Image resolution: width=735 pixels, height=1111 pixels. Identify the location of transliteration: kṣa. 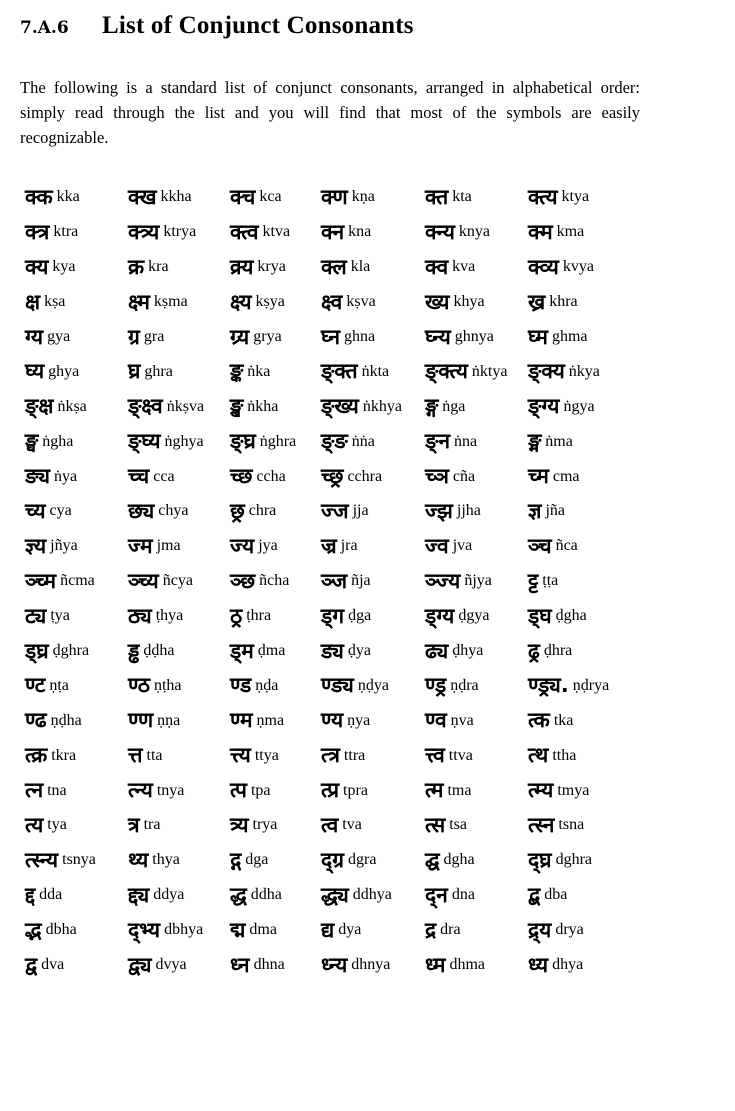
(55, 302).